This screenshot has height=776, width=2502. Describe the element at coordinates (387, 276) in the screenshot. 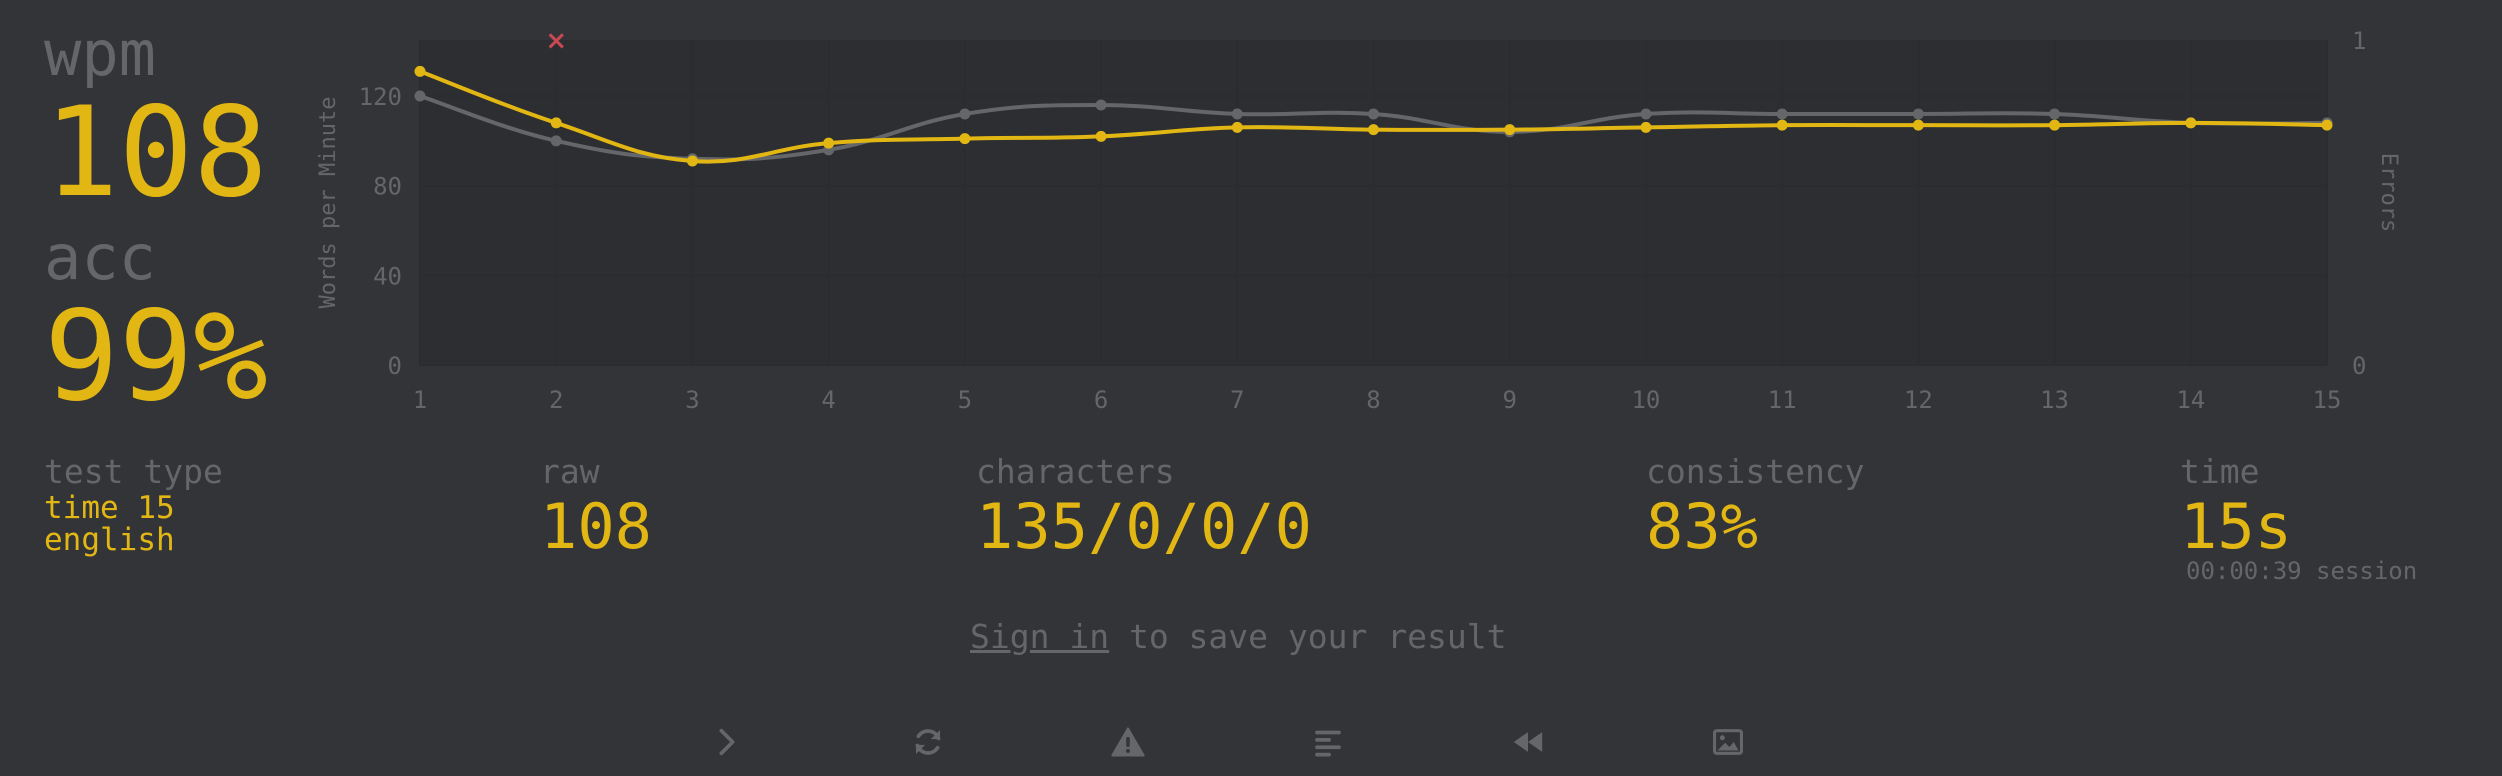

I see `y-tick-label: 40` at that location.